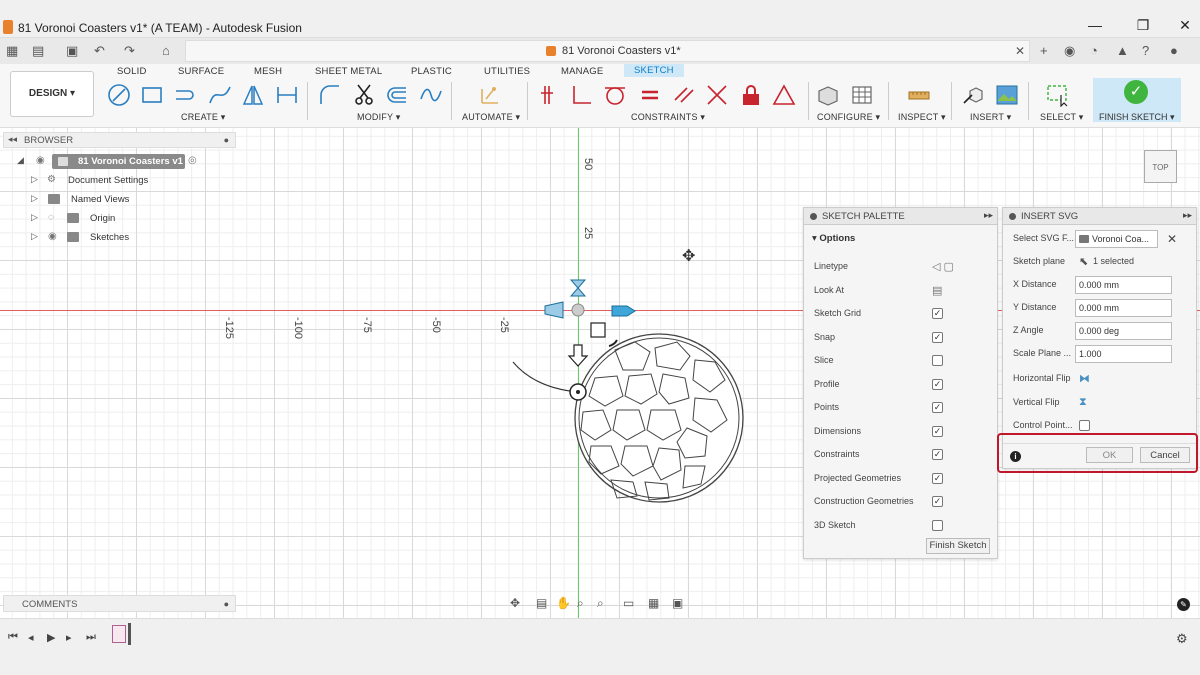 The image size is (1200, 675). What do you see at coordinates (677, 603) in the screenshot?
I see `viewports-icon: ▣` at bounding box center [677, 603].